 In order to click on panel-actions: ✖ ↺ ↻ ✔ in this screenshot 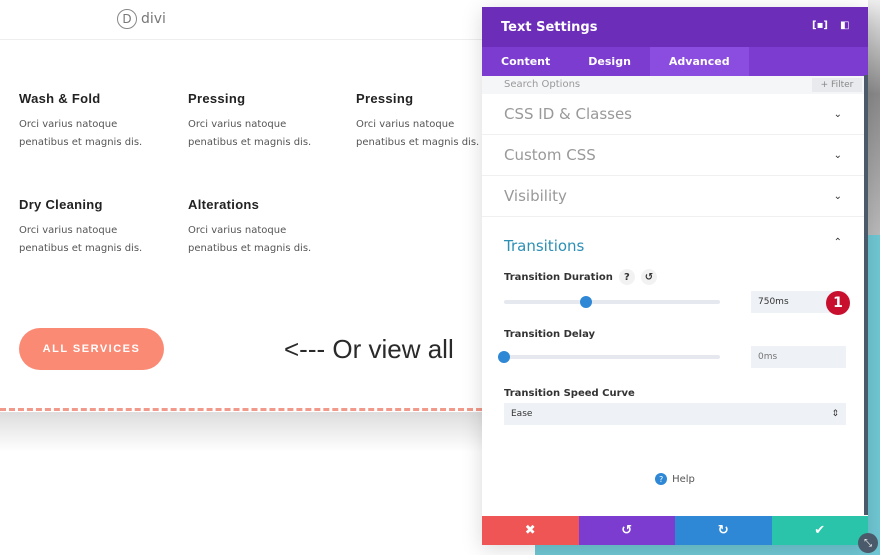, I will do `click(675, 530)`.